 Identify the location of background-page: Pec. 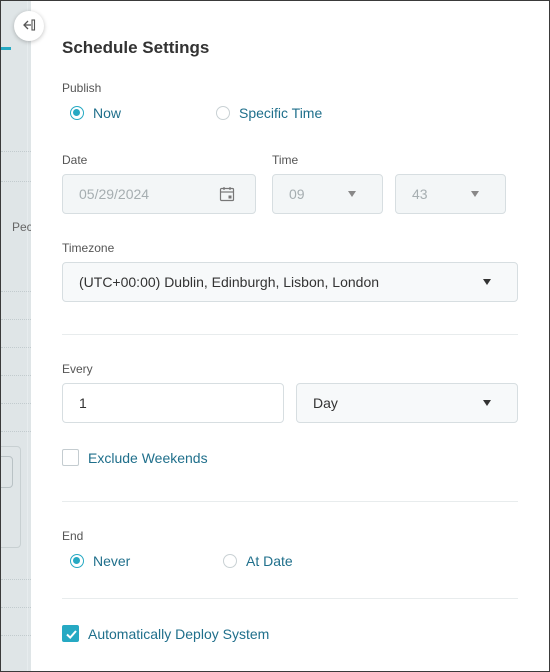
(16, 336).